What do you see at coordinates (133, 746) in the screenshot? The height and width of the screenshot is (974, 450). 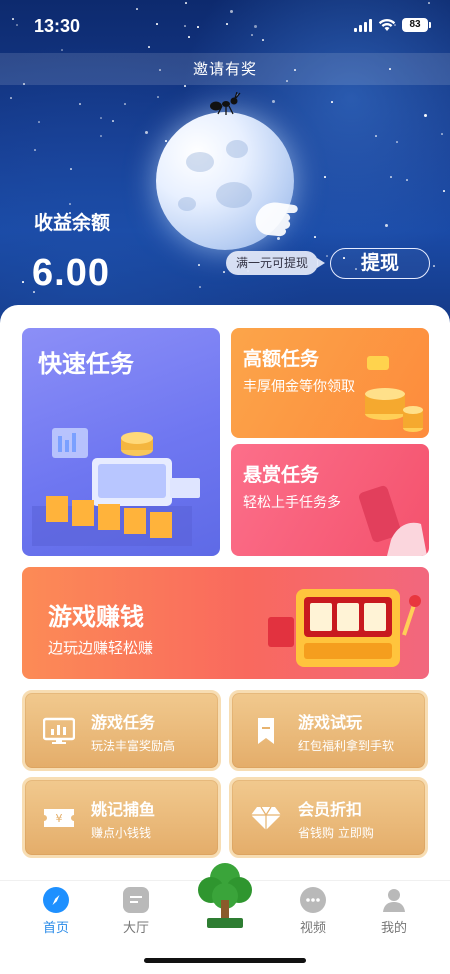 I see `game-task-subtitle: 玩法丰富奖励高` at bounding box center [133, 746].